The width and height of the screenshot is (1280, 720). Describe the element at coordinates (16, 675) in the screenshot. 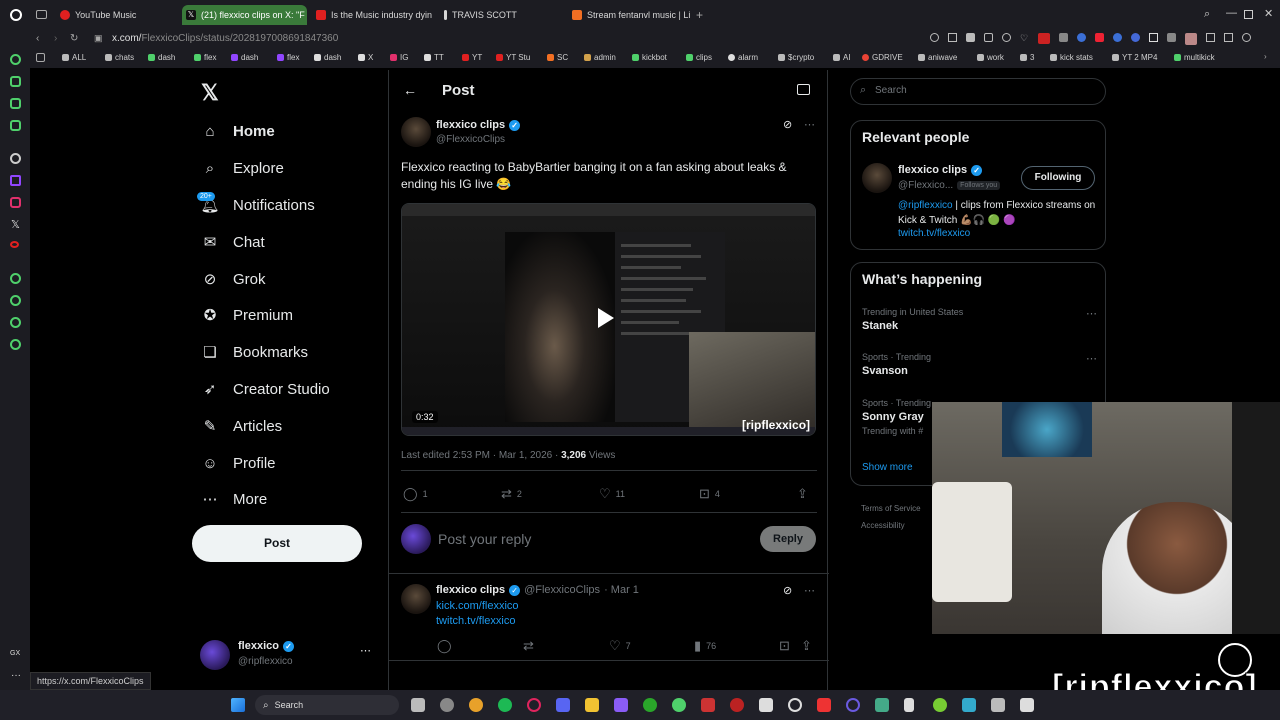

I see `sidebar-more-icon: ···` at that location.